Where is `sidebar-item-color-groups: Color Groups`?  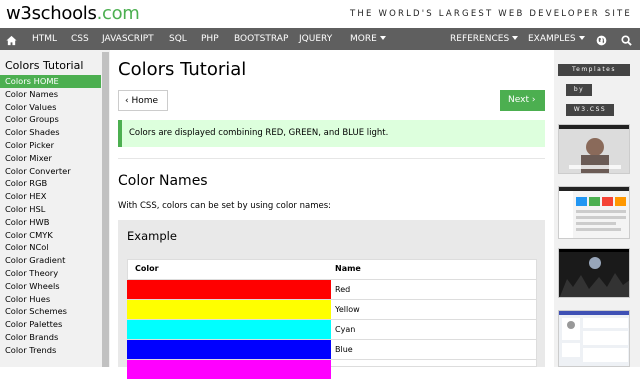 sidebar-item-color-groups: Color Groups is located at coordinates (50, 119).